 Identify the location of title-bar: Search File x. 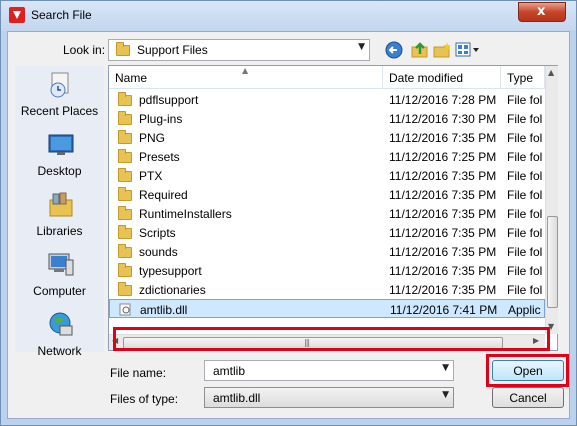
(288, 16).